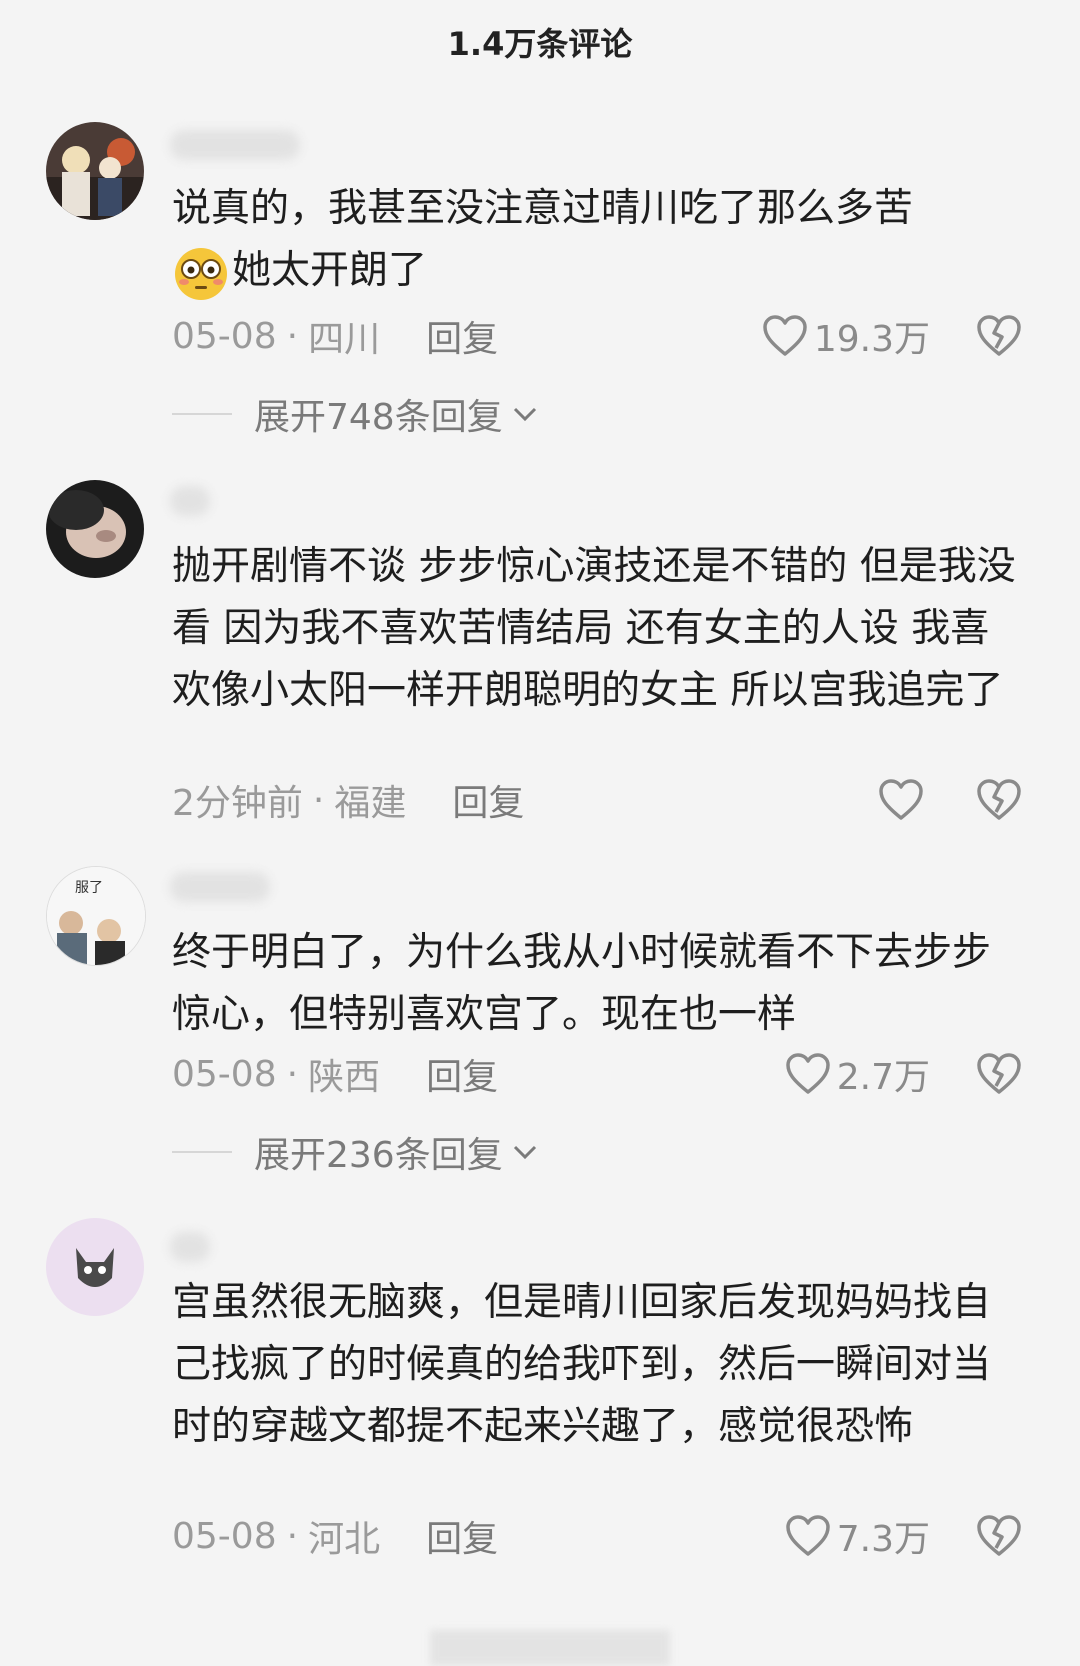 Image resolution: width=1080 pixels, height=1666 pixels. I want to click on like-button, so click(904, 800).